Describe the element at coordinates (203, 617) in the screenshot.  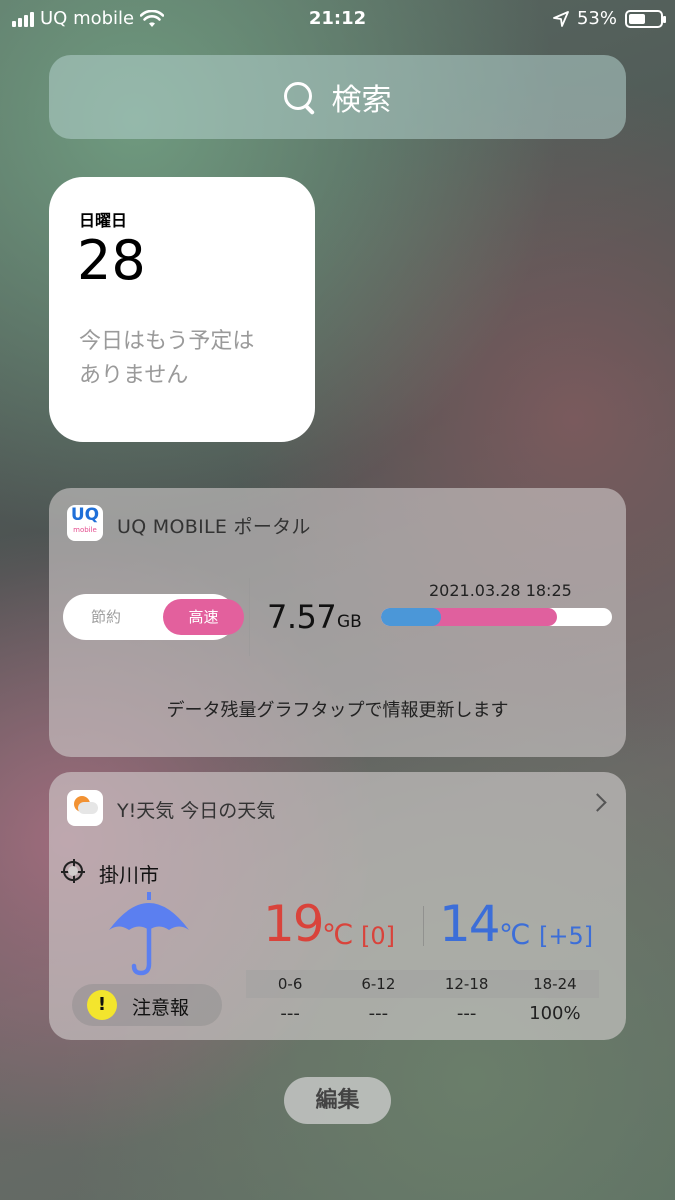
I see `toggle-fast-option: 高速` at that location.